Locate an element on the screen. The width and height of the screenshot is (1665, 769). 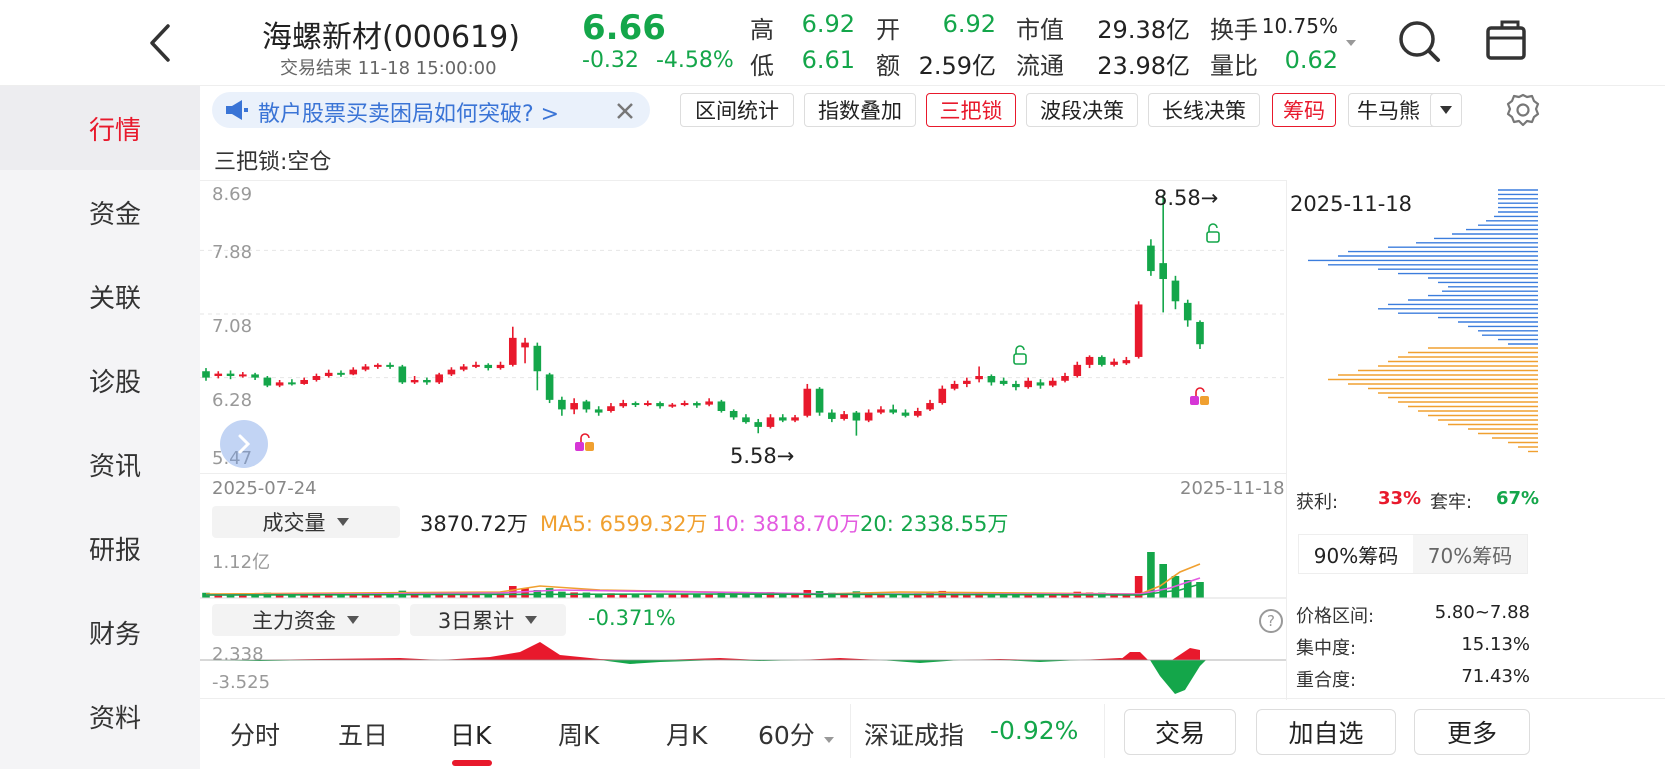
search-icon is located at coordinates (1419, 41).